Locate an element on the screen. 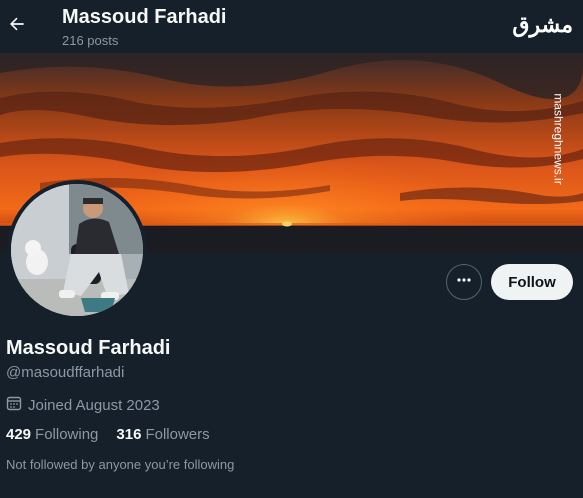 The image size is (583, 498). arrow-left-icon is located at coordinates (17, 26).